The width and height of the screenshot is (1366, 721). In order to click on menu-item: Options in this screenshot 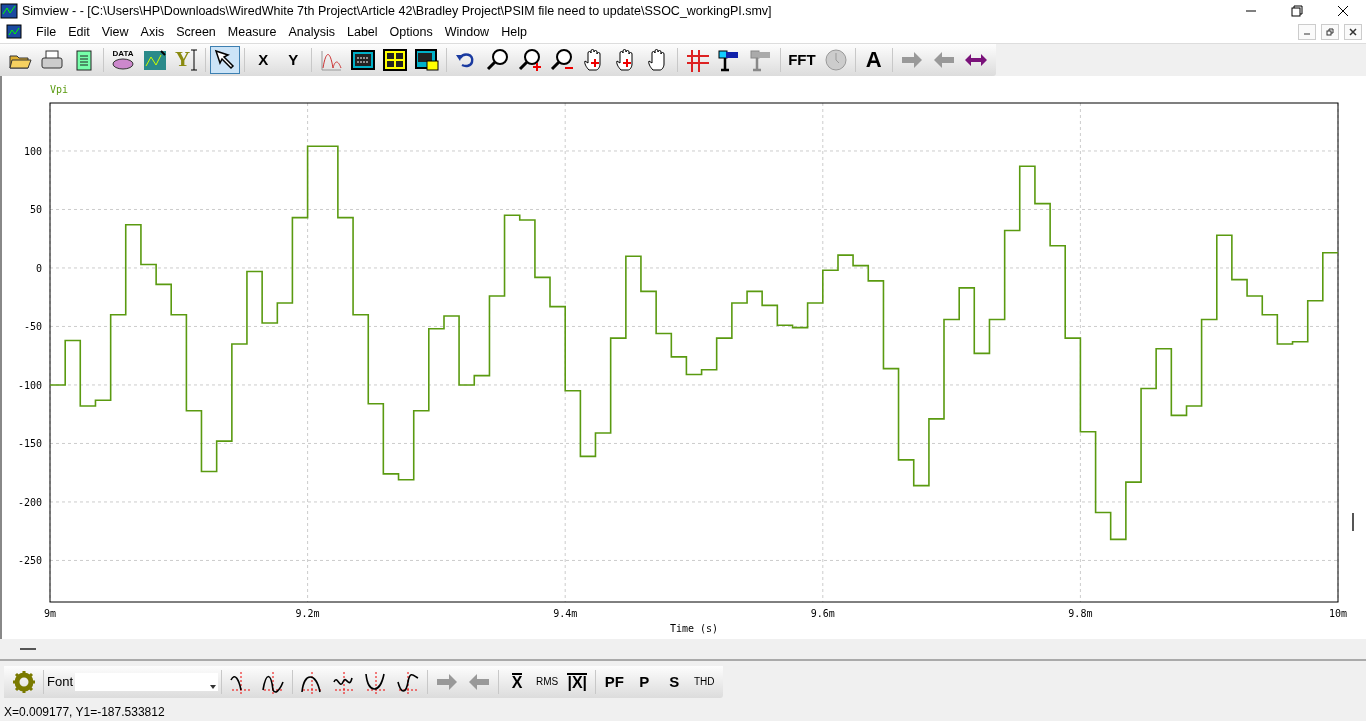, I will do `click(411, 32)`.